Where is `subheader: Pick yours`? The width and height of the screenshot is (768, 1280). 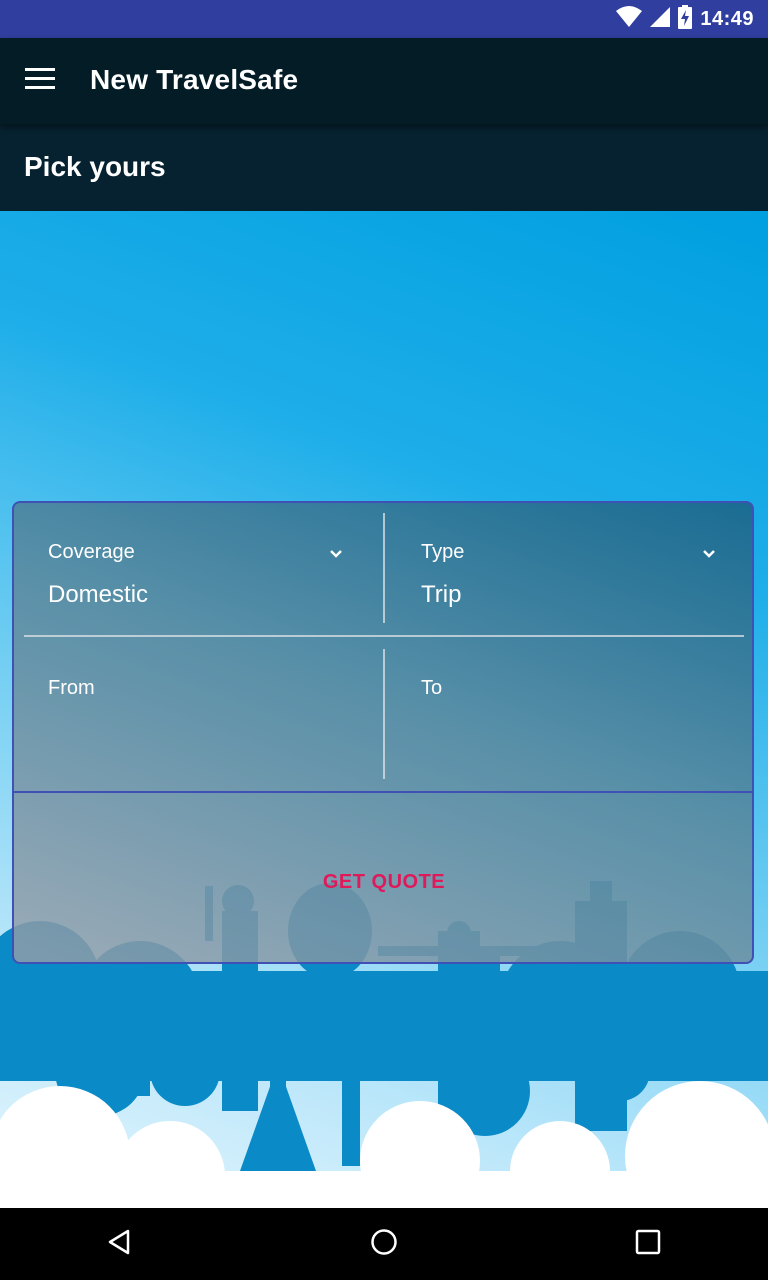 subheader: Pick yours is located at coordinates (384, 167).